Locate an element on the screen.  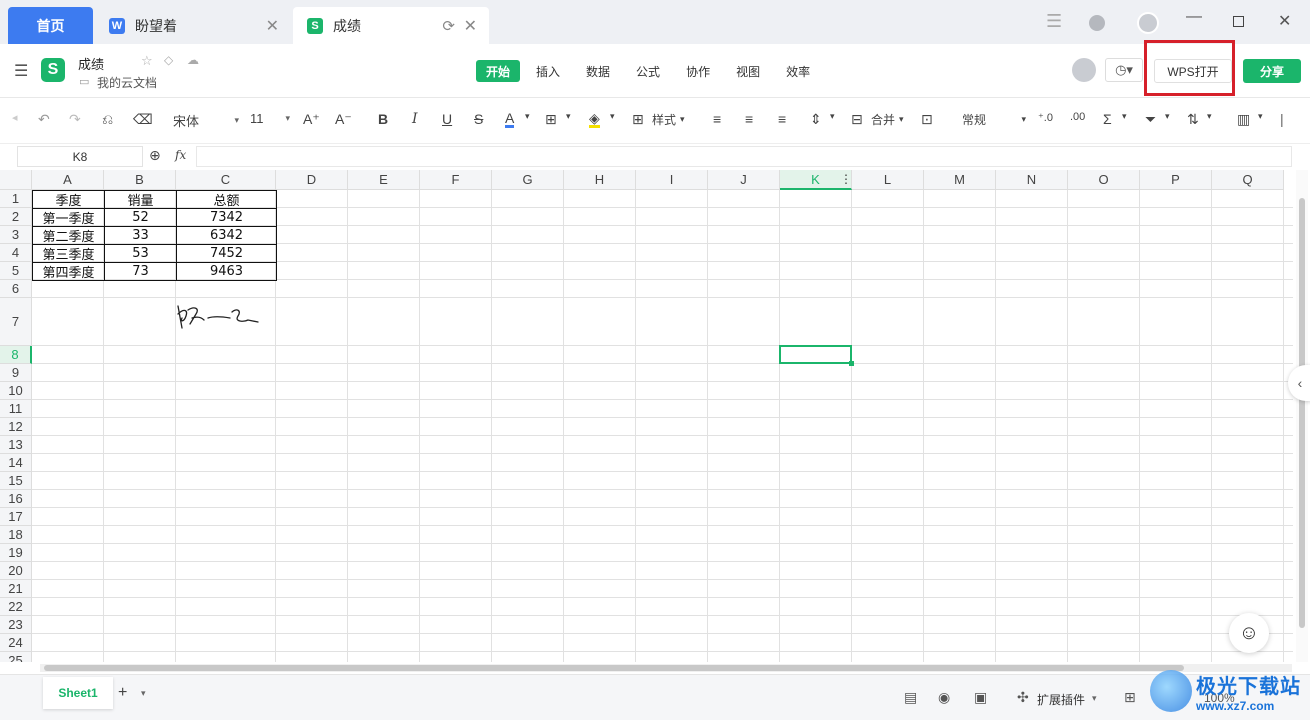
column-header-E: E is located at coordinates (384, 180).